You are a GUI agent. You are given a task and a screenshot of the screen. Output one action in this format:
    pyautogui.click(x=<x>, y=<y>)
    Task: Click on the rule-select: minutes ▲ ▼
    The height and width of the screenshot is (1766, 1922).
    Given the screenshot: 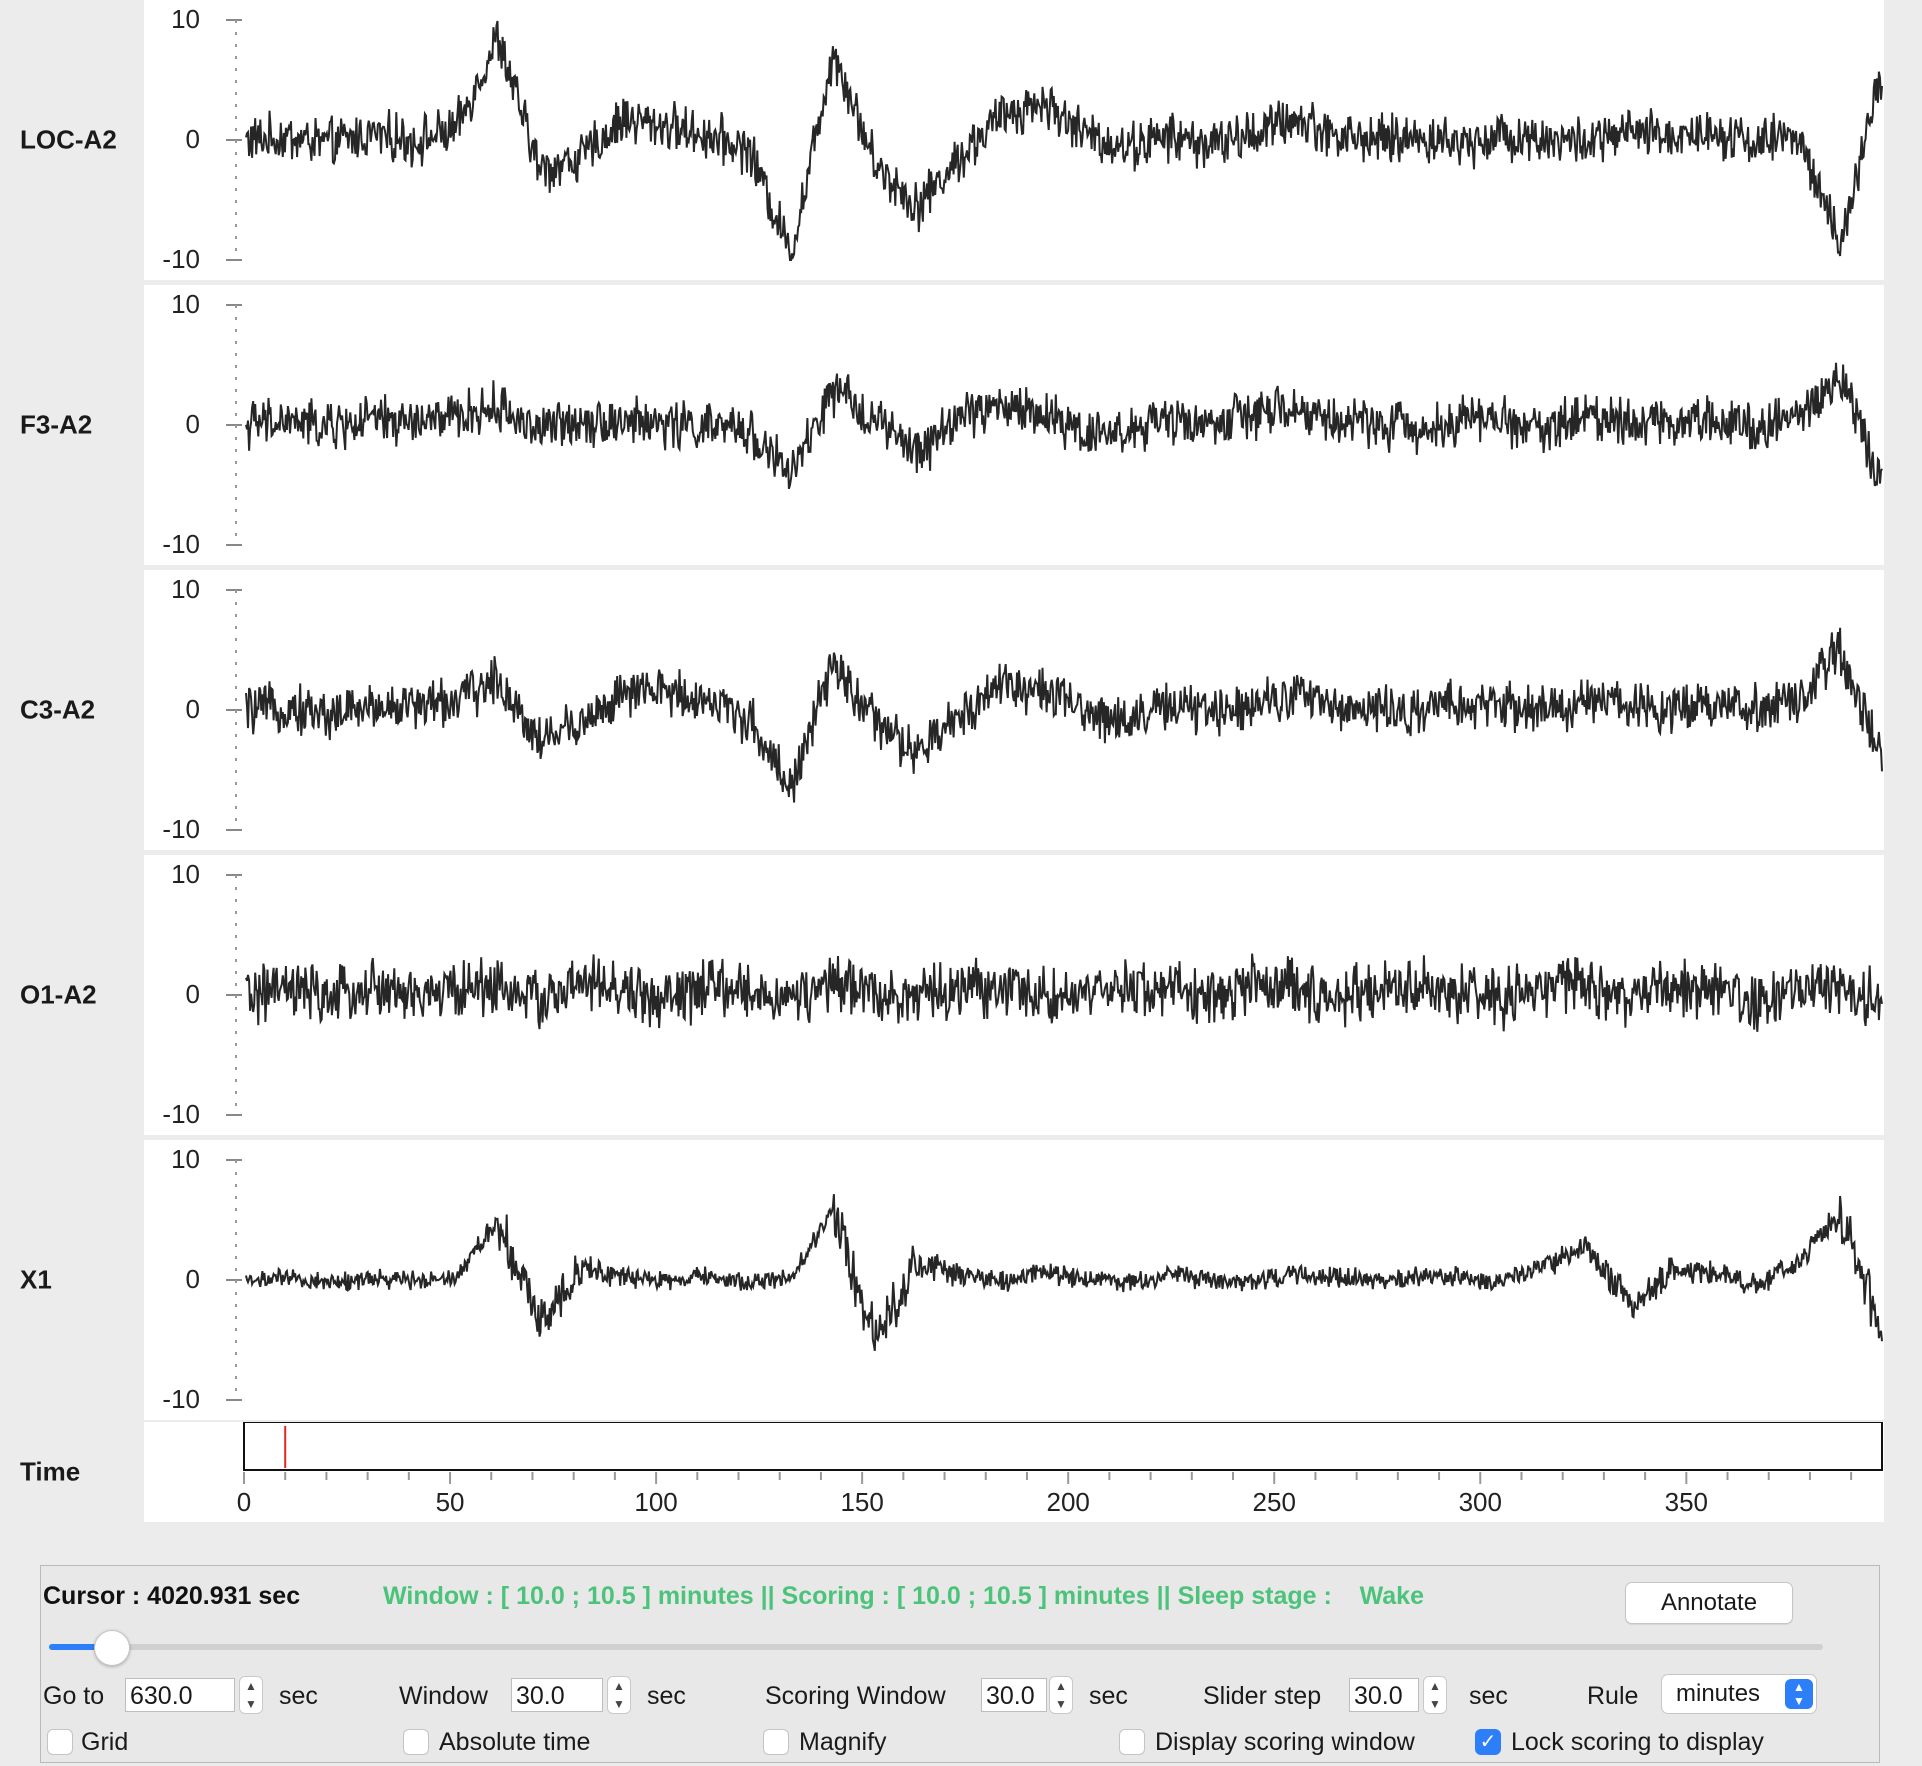 What is the action you would take?
    pyautogui.click(x=1739, y=1694)
    